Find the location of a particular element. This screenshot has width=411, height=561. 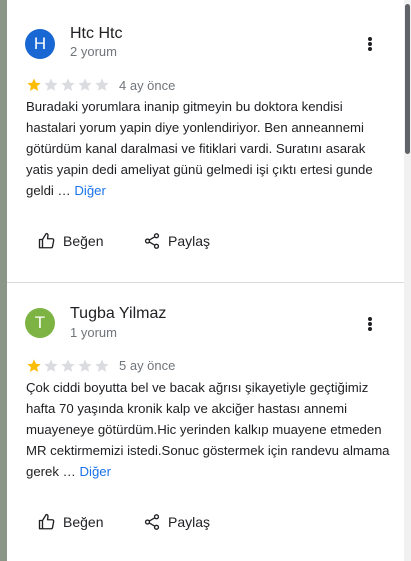

avatar: H is located at coordinates (40, 44).